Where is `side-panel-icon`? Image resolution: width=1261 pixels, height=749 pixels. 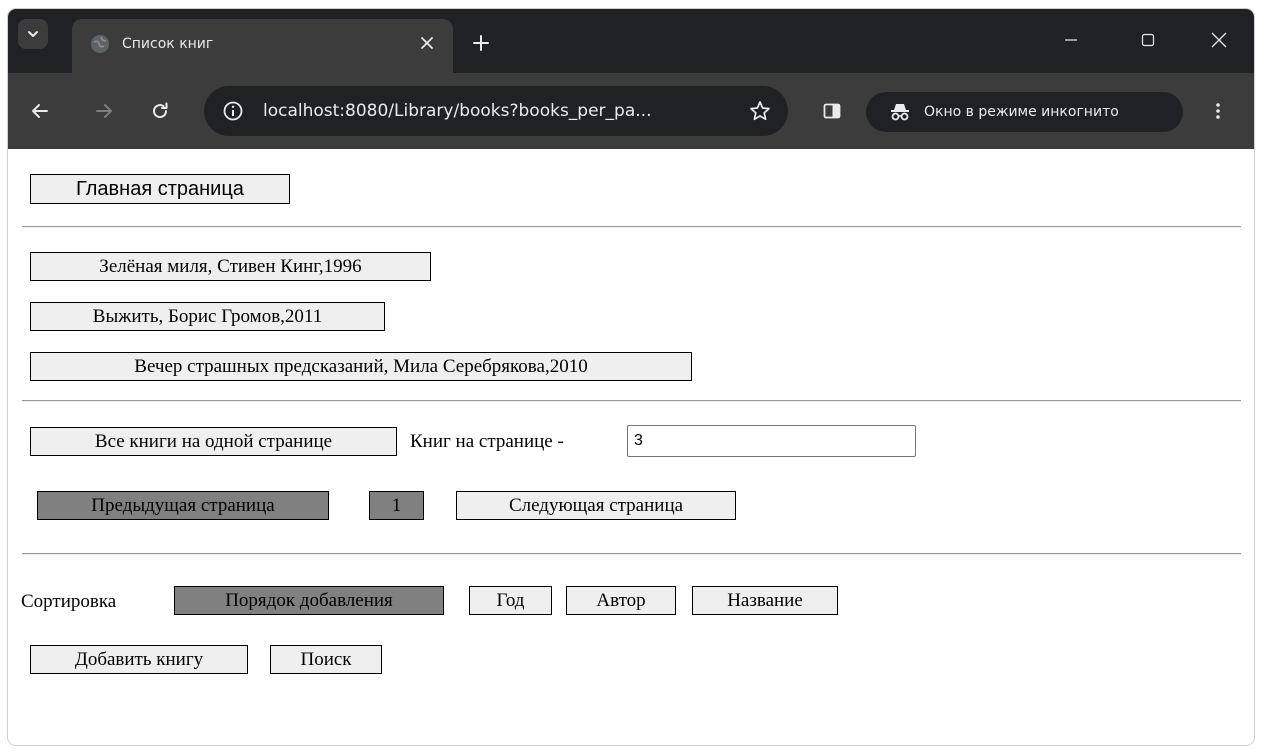 side-panel-icon is located at coordinates (832, 111).